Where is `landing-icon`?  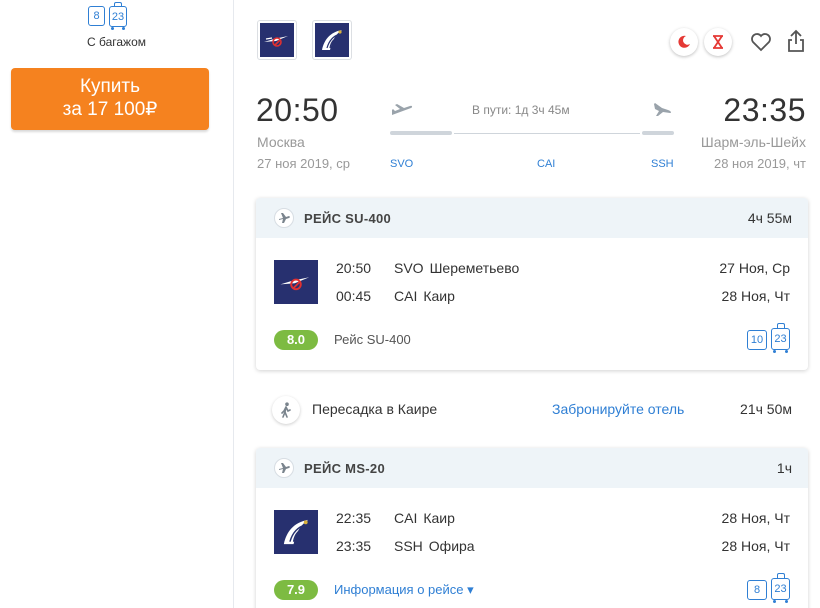 landing-icon is located at coordinates (663, 110).